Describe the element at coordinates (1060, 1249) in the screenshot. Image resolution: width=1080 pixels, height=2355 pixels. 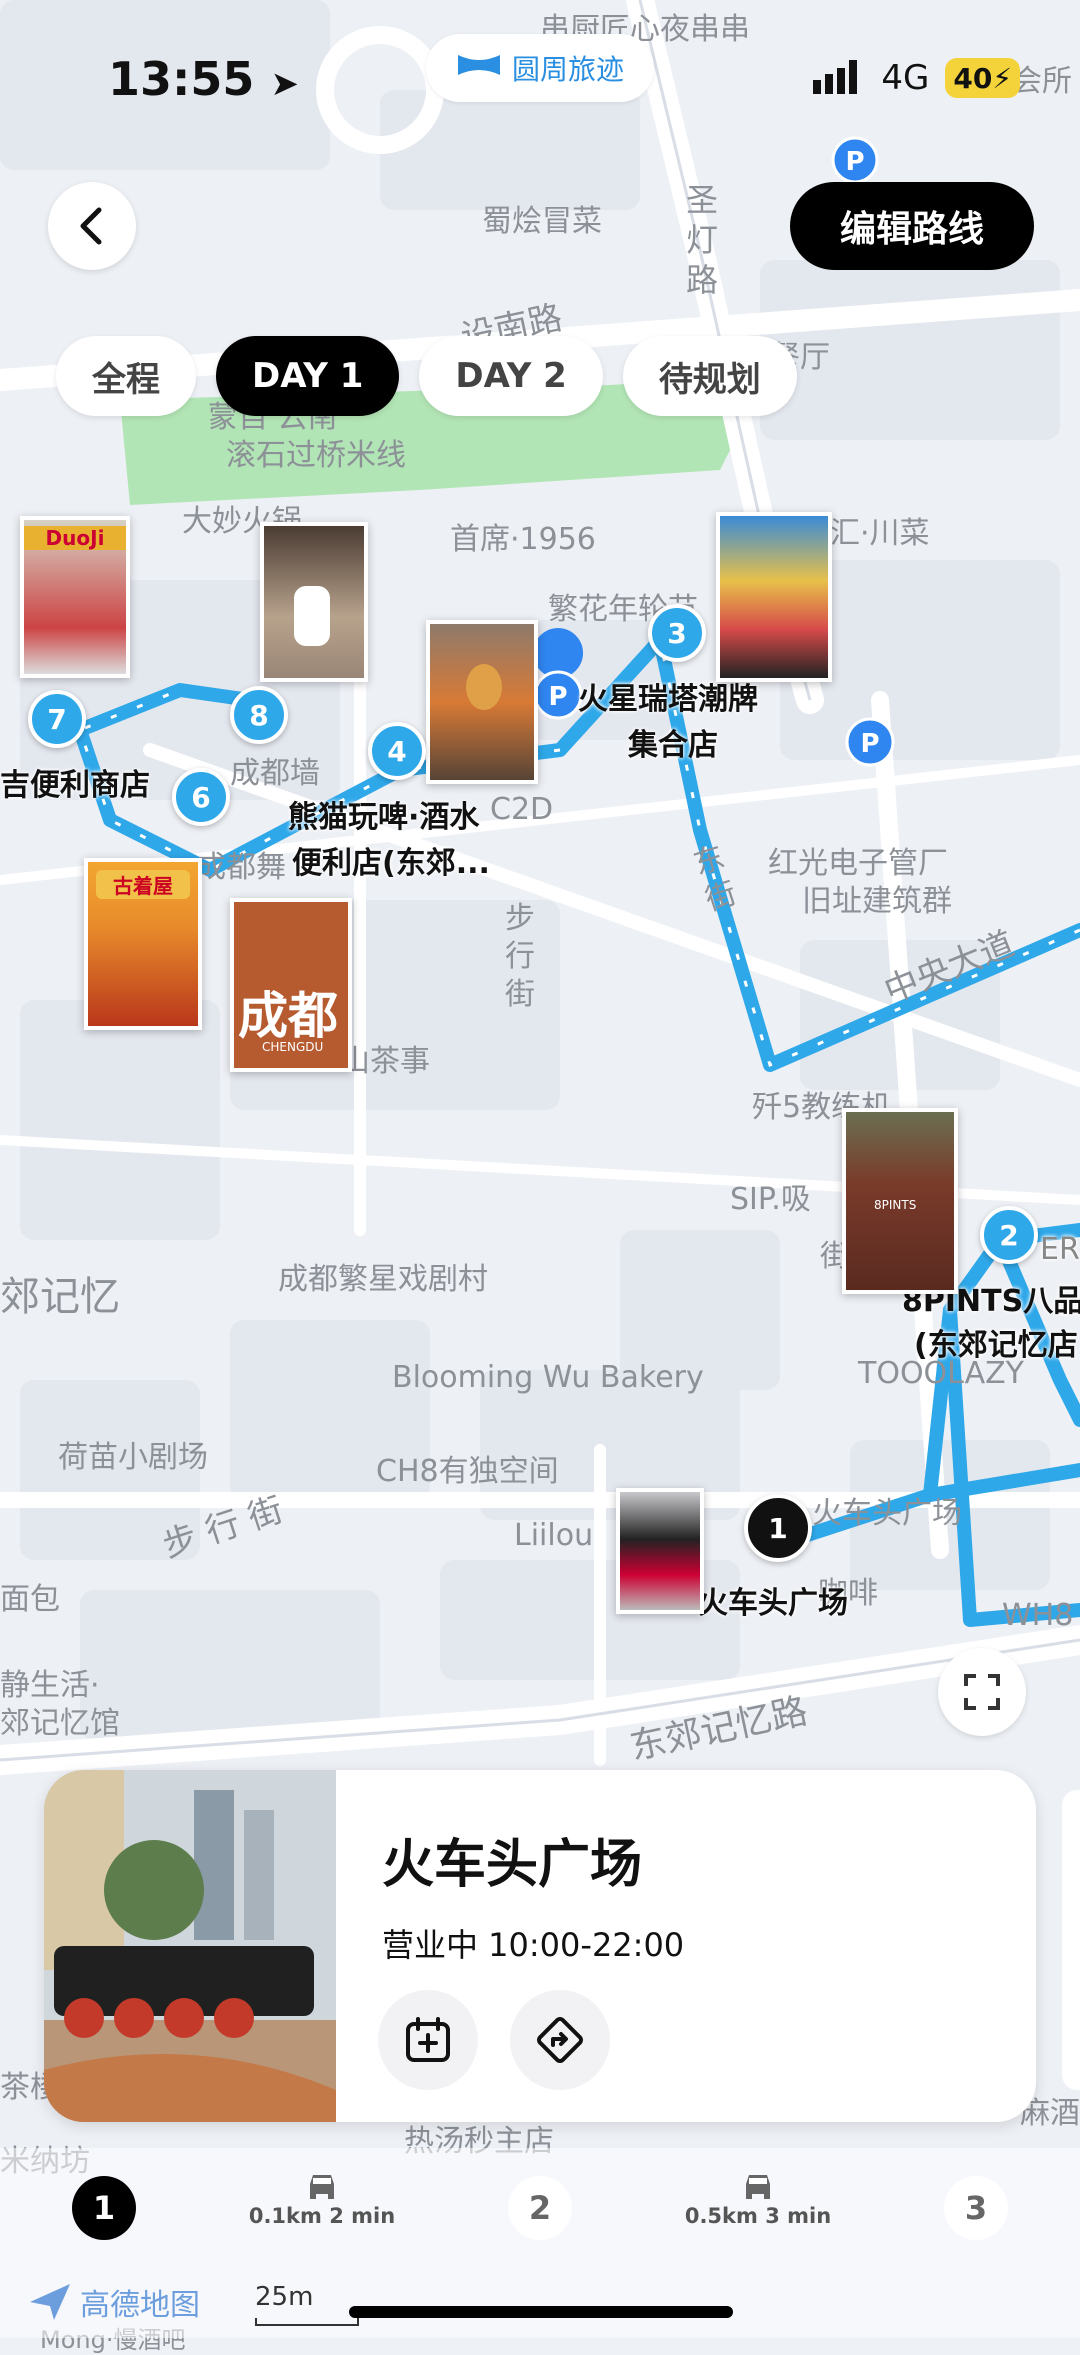
I see `stop-label: ER` at that location.